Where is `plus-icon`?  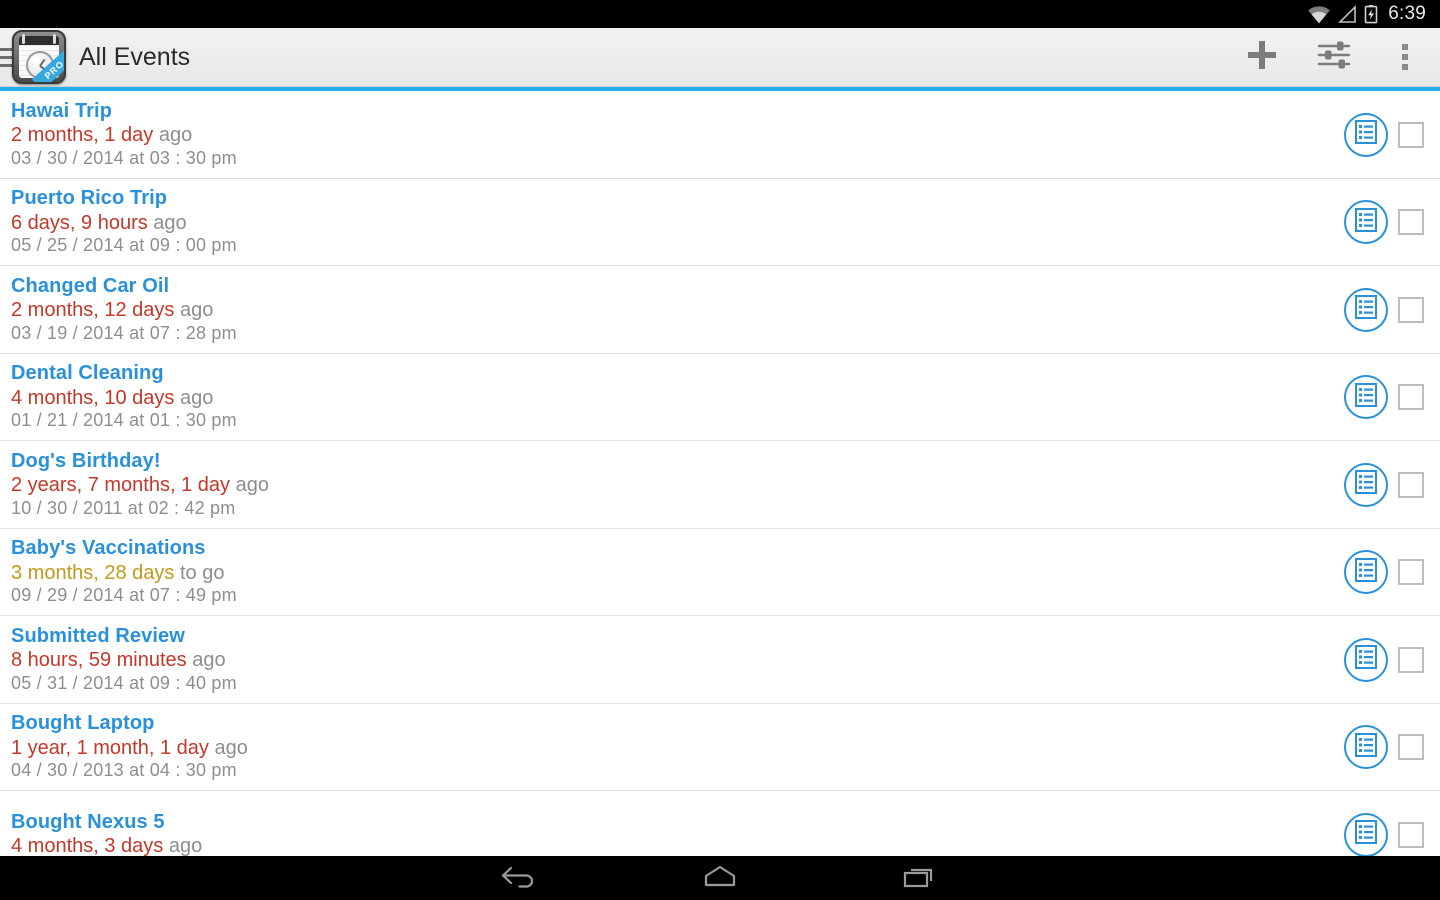
plus-icon is located at coordinates (1262, 57).